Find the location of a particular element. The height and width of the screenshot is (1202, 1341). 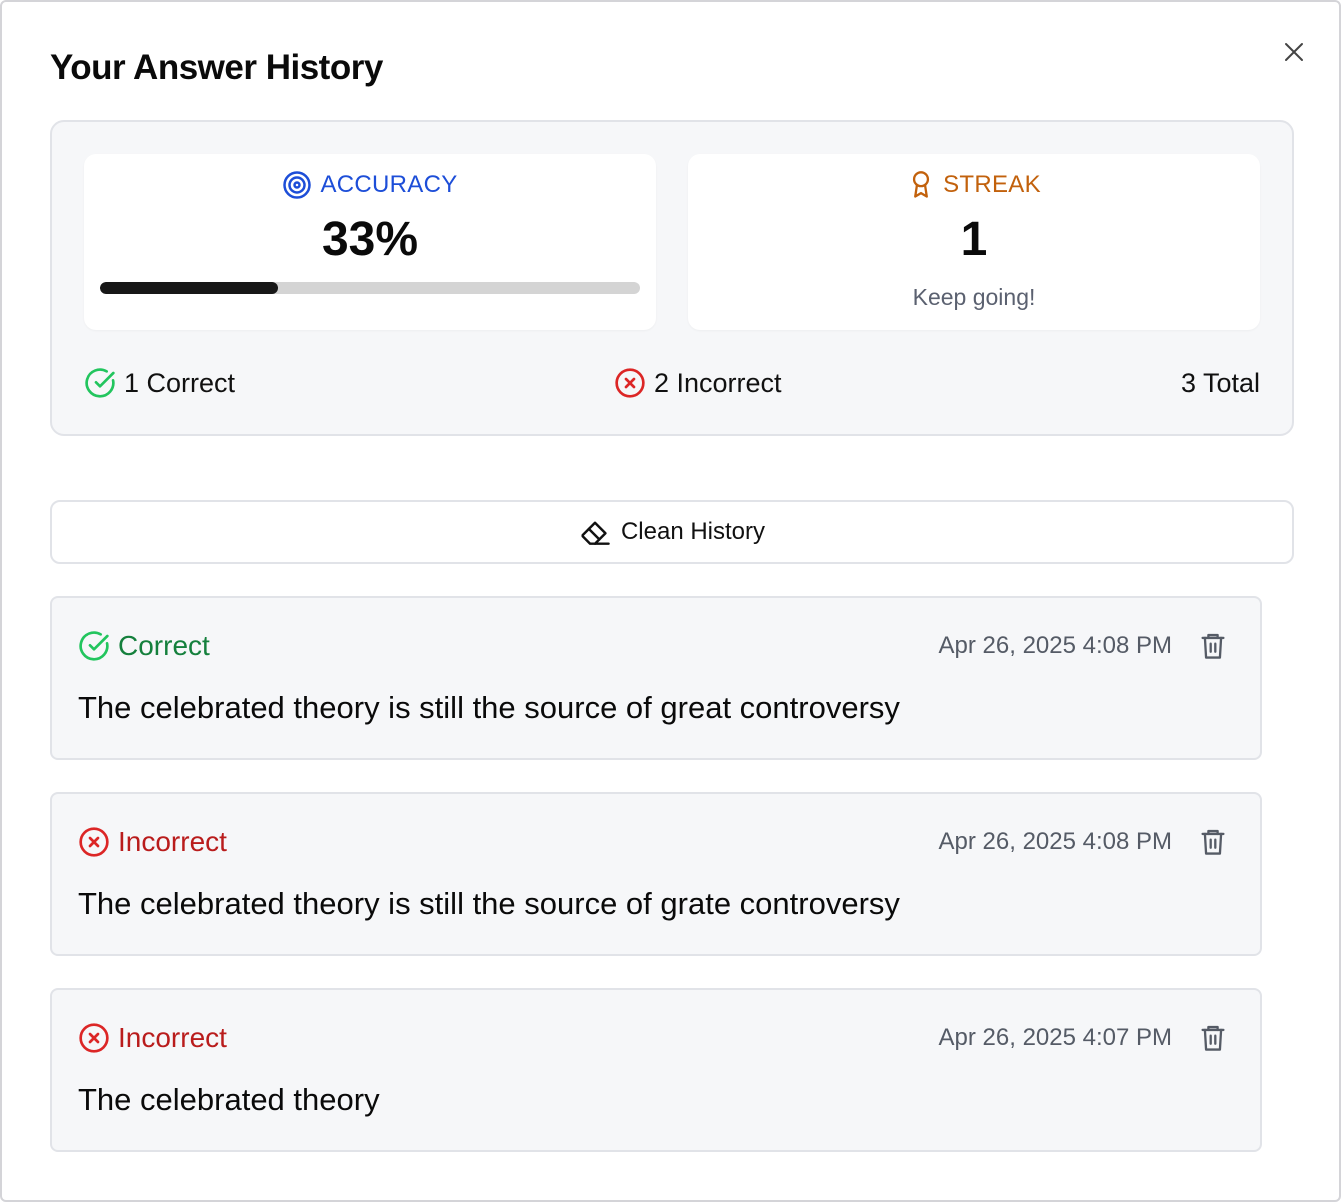

close-icon is located at coordinates (1294, 52).